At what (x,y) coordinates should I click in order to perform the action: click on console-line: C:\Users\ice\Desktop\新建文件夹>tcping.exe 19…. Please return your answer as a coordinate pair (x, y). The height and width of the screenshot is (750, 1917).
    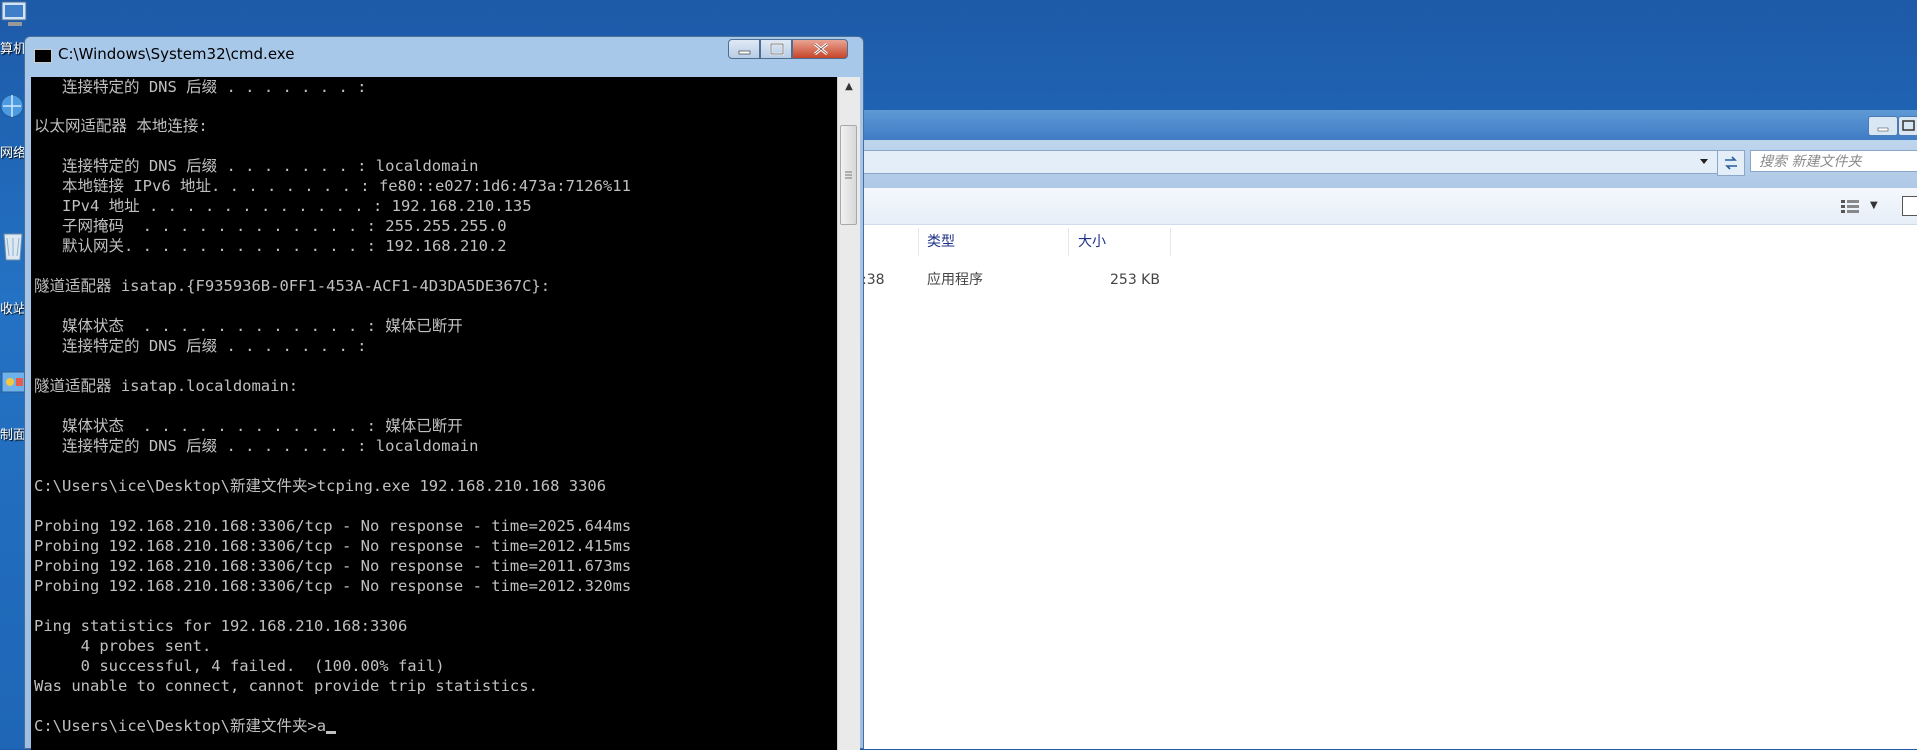
    Looking at the image, I should click on (320, 486).